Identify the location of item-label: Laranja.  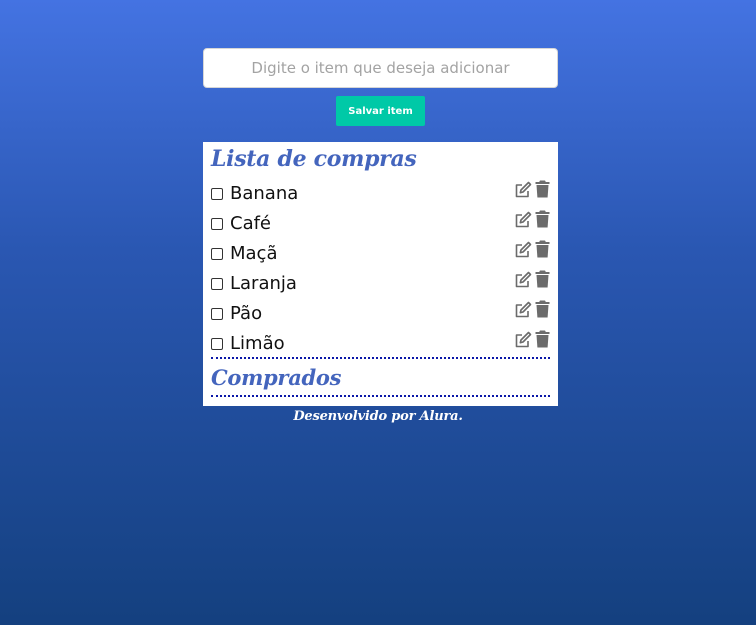
(263, 283).